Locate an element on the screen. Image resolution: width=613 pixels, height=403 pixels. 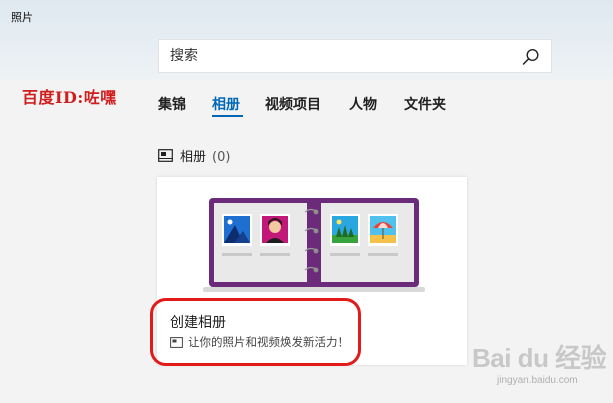
tab-folders: 文件夹 is located at coordinates (425, 104).